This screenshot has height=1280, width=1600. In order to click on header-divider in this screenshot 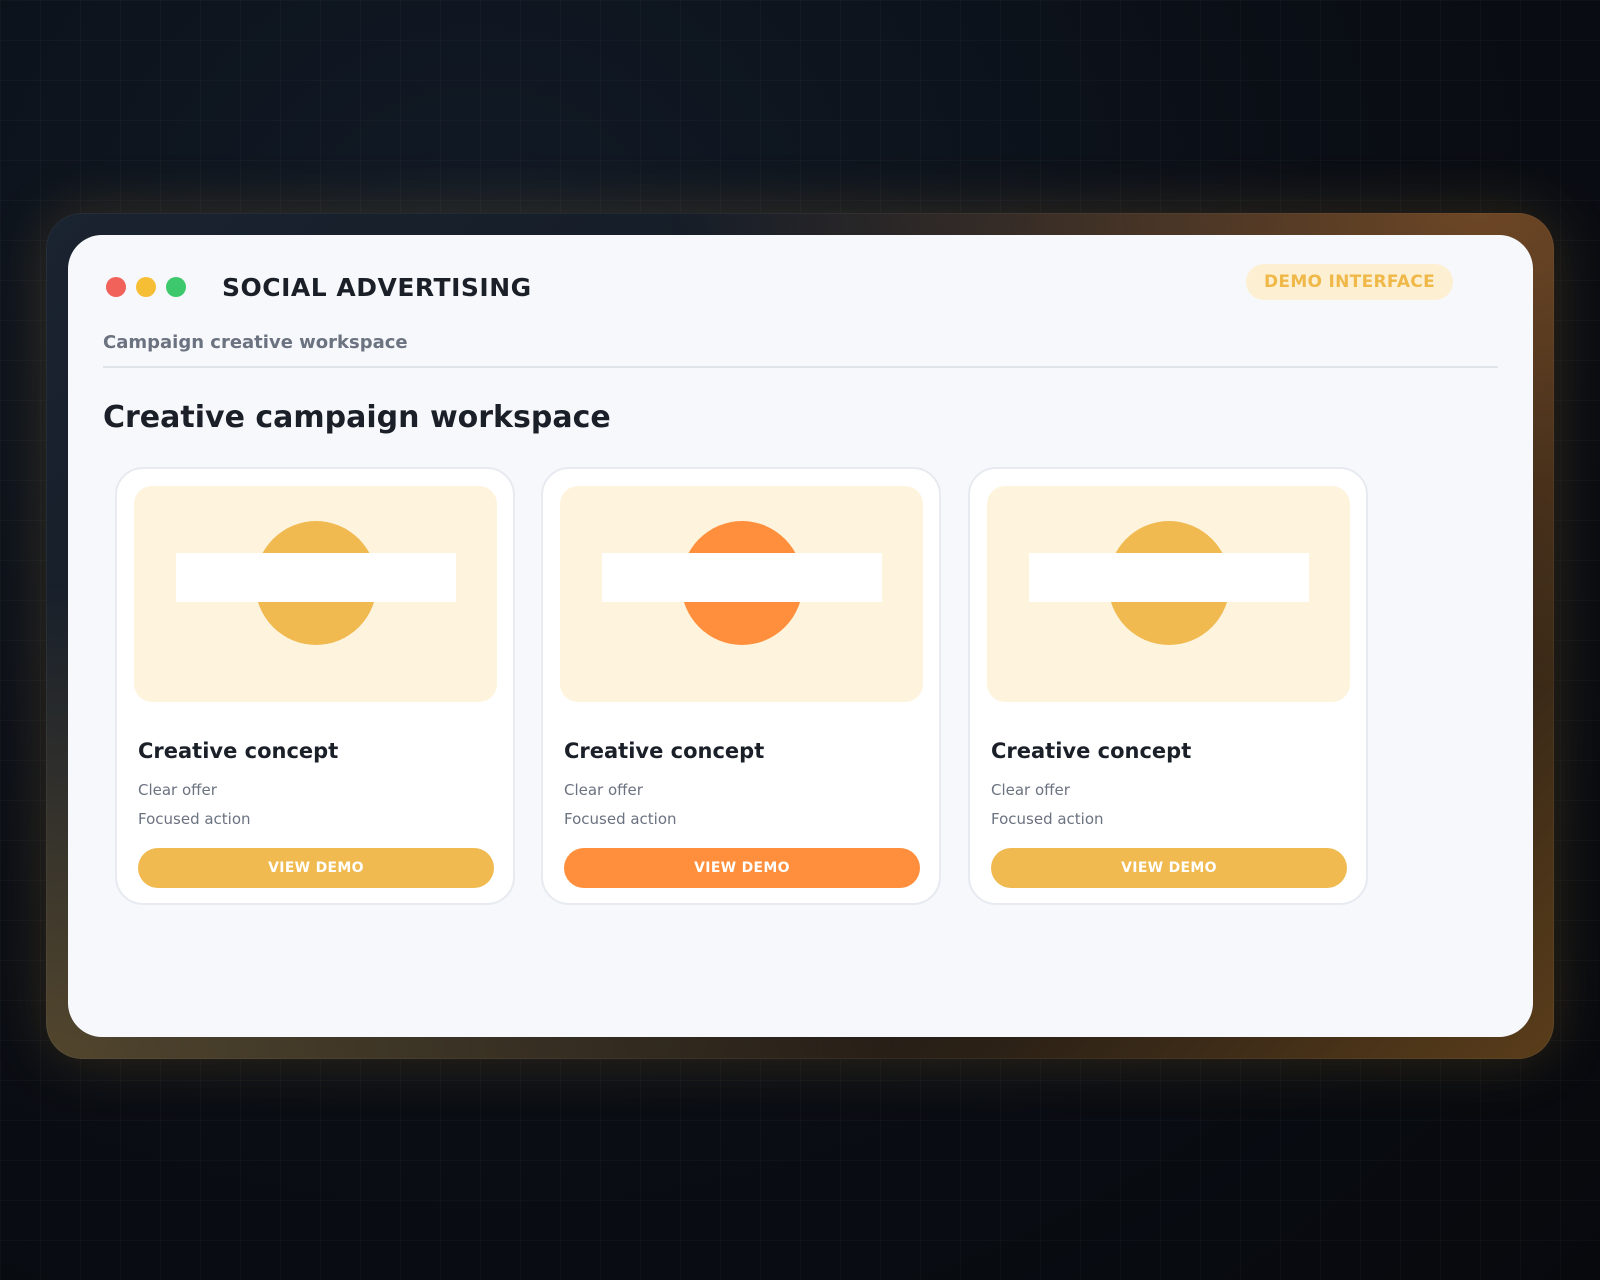, I will do `click(800, 367)`.